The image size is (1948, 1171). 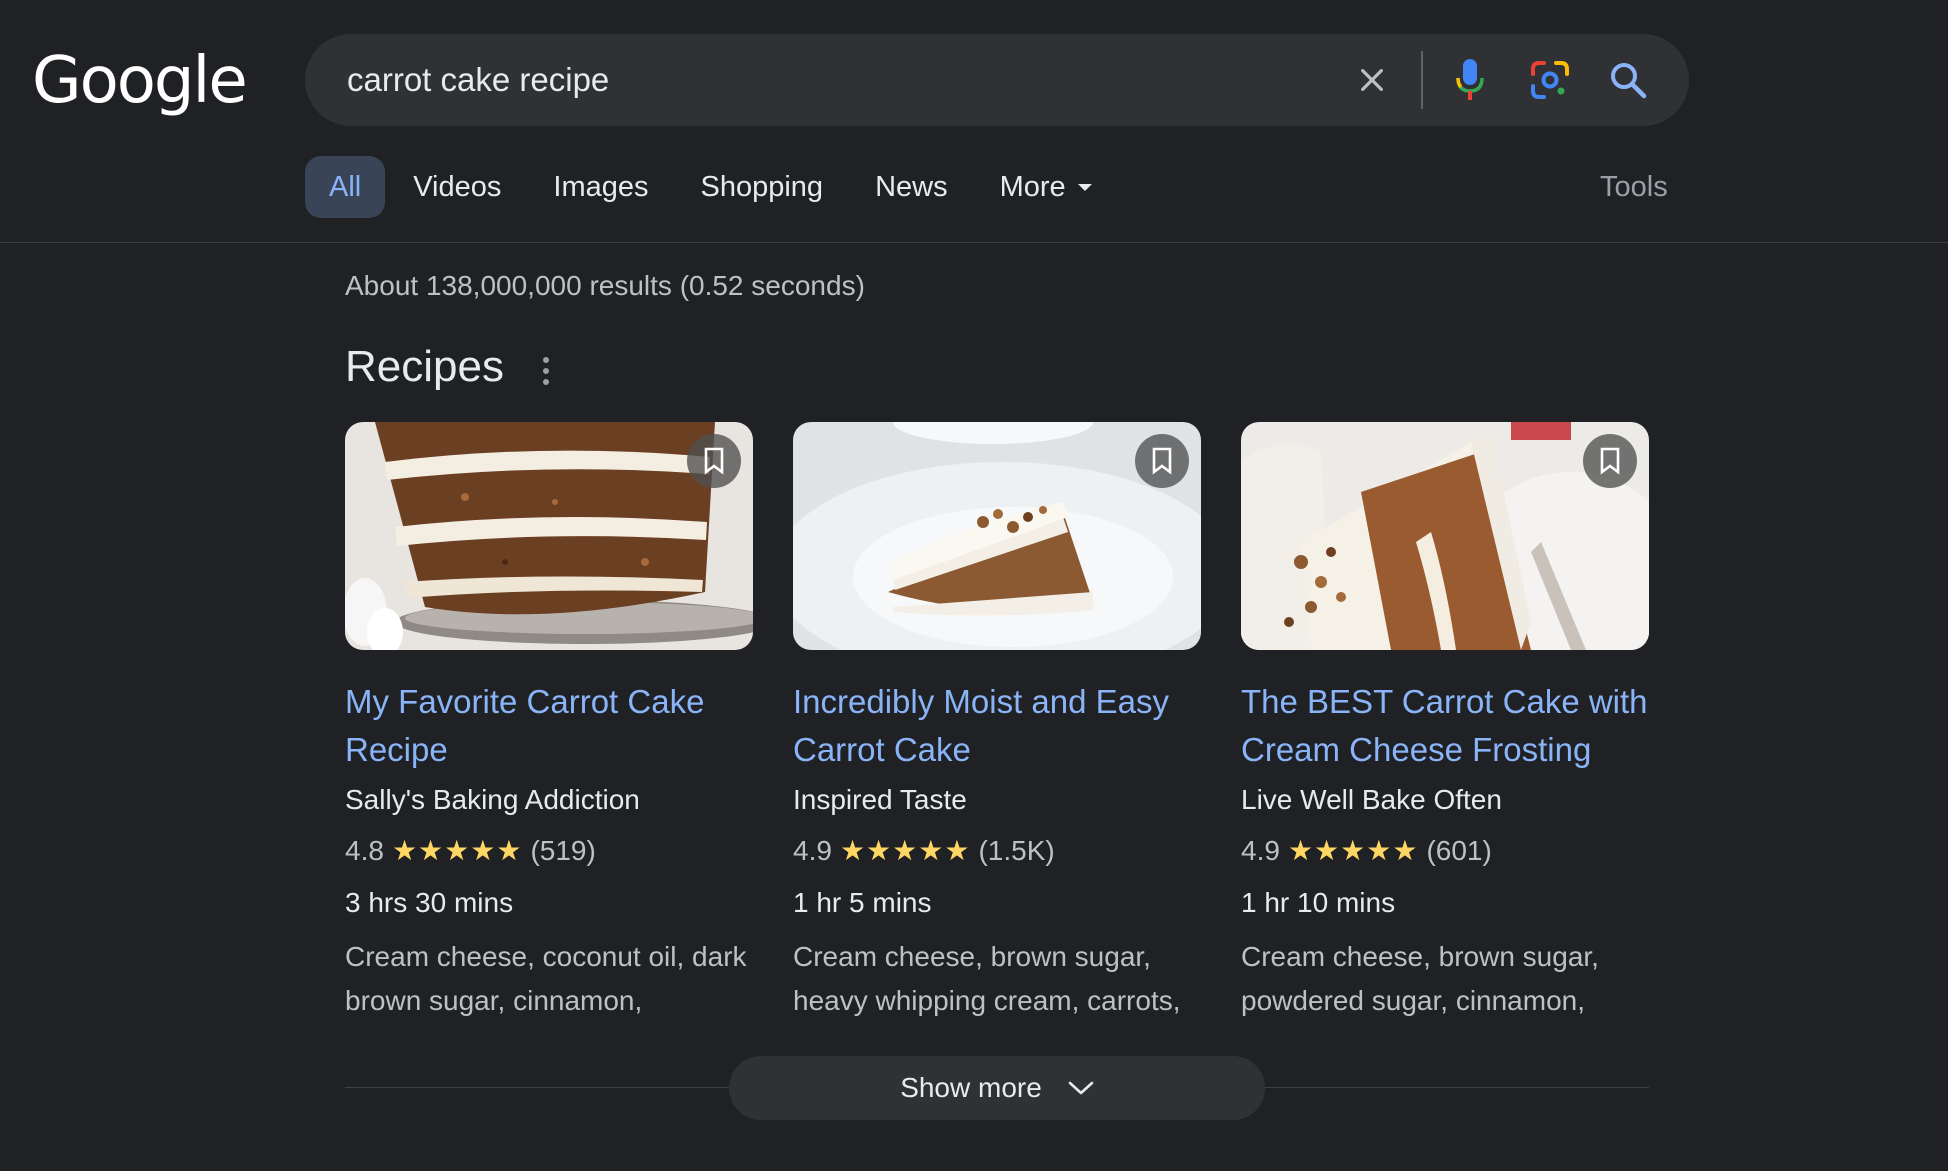 I want to click on chevron-down-icon, so click(x=1081, y=1088).